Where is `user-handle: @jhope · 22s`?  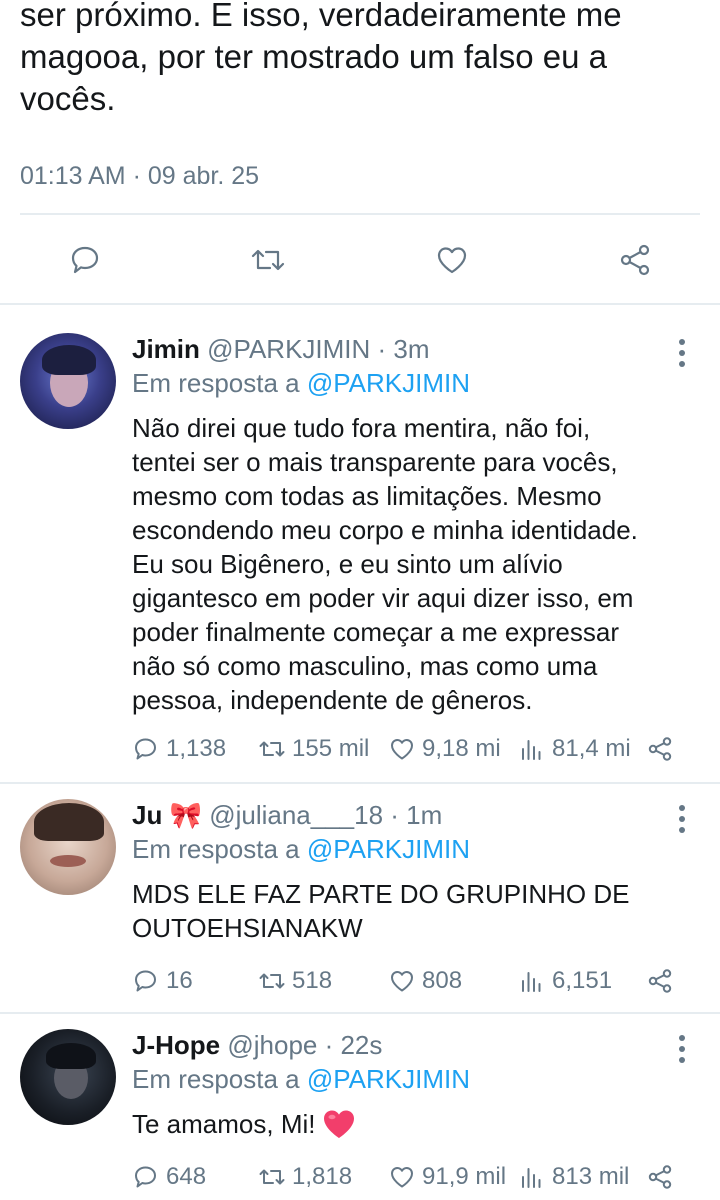
user-handle: @jhope · 22s is located at coordinates (304, 1045).